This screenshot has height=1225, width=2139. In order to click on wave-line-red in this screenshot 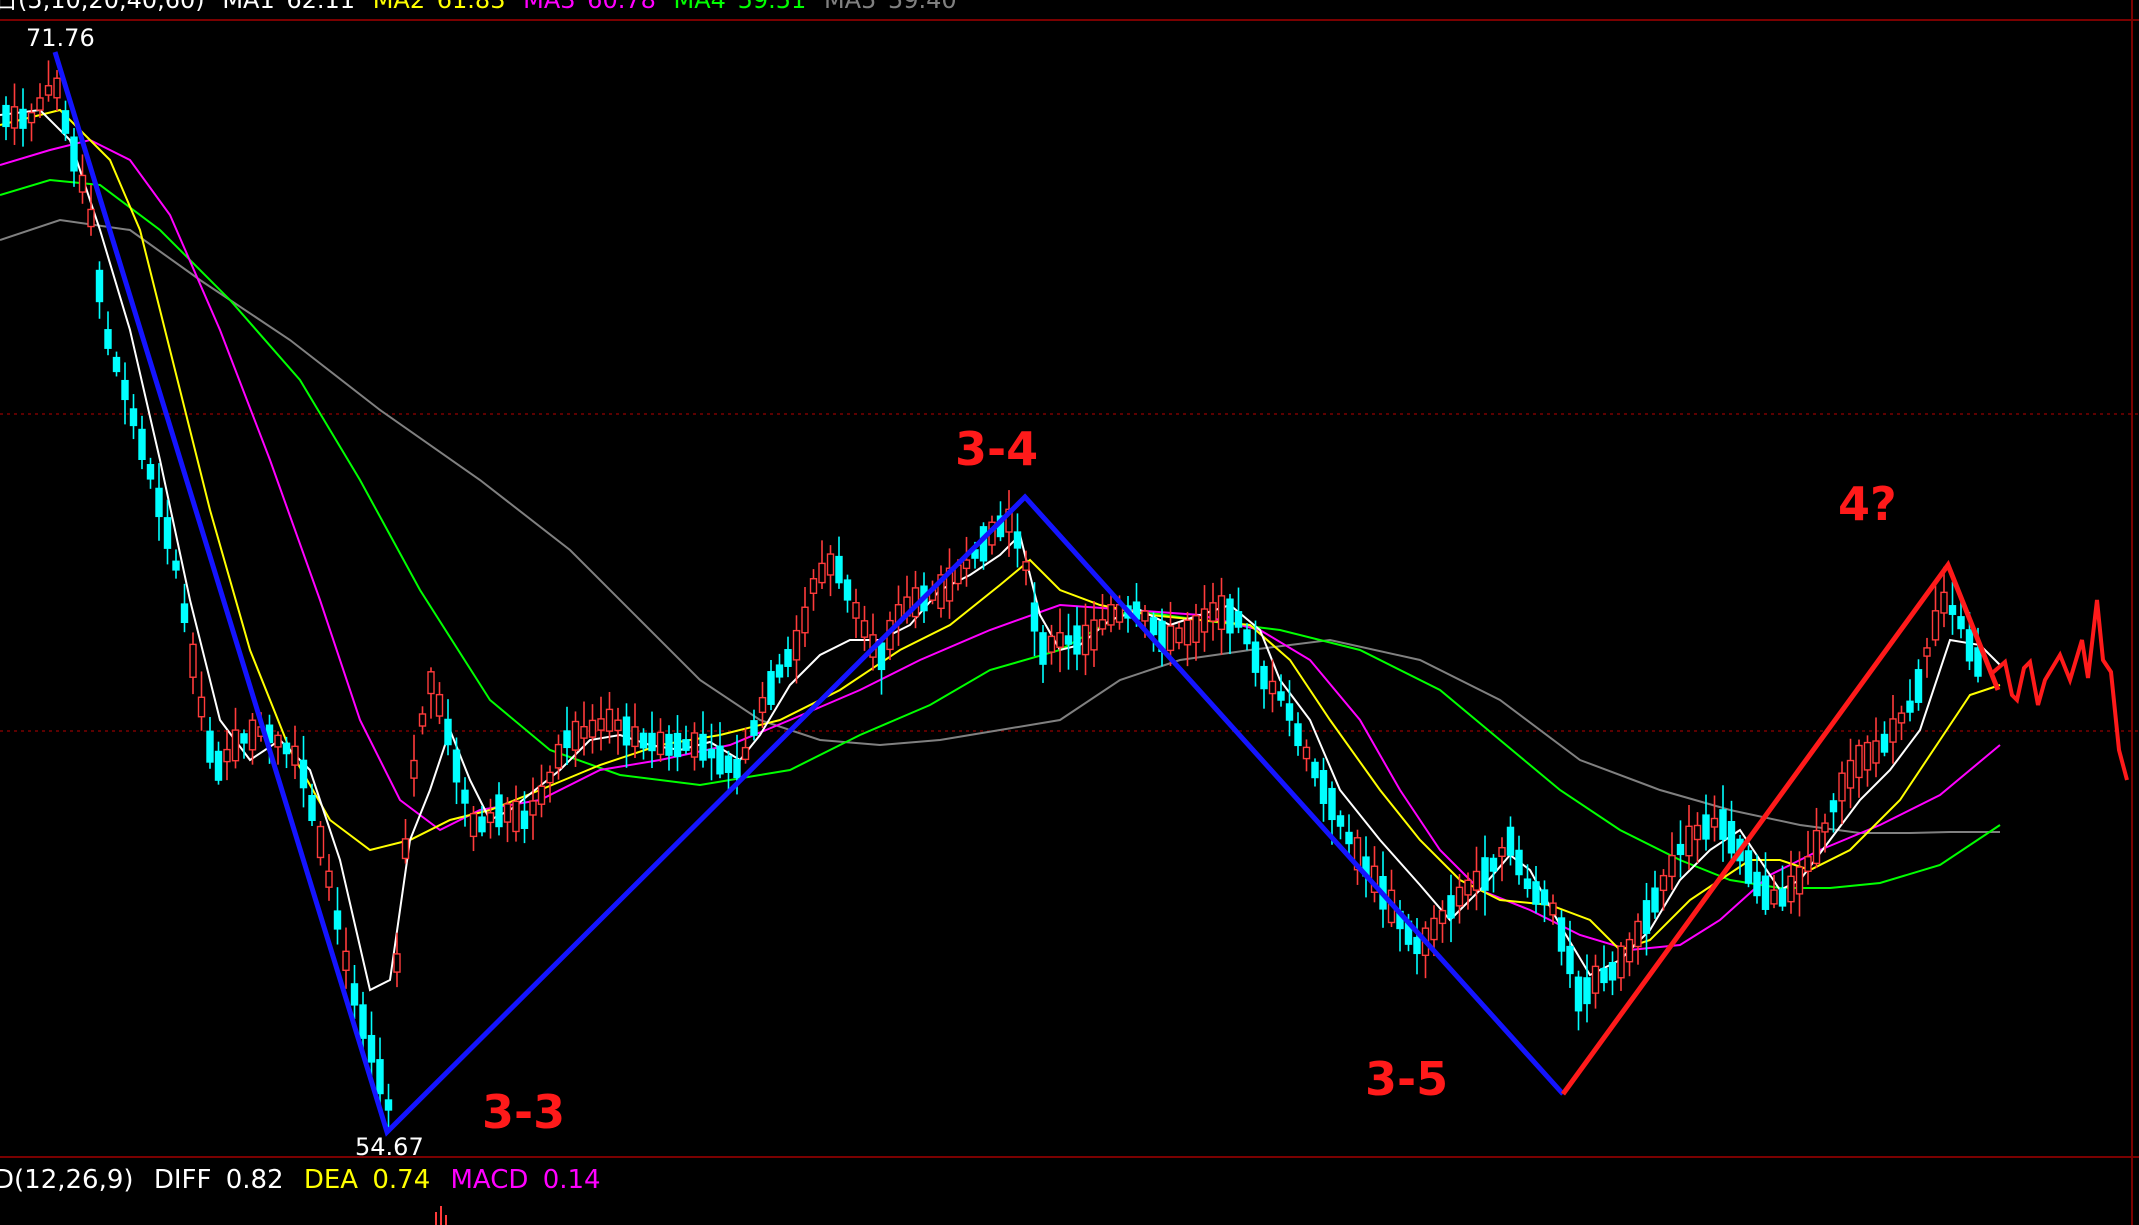, I will do `click(1780, 827)`.